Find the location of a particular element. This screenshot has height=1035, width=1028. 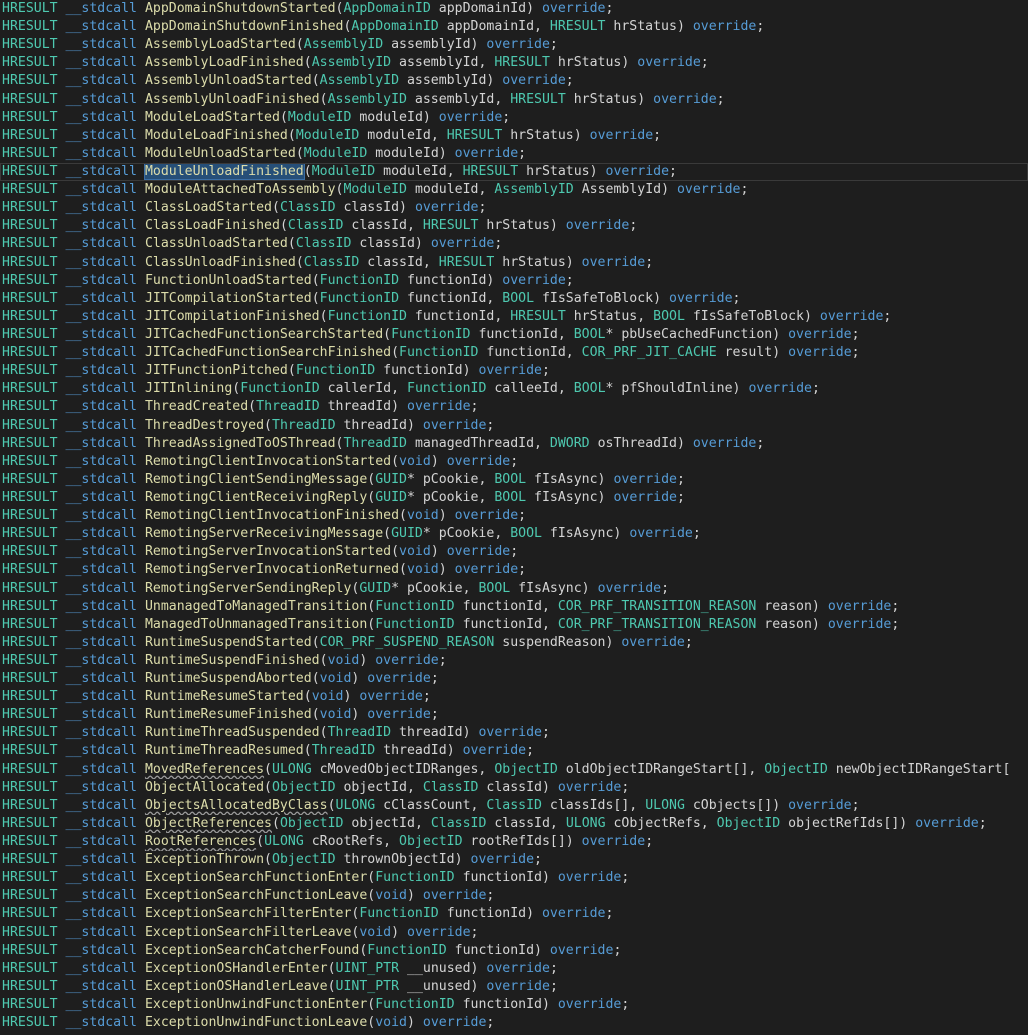

function-name: ObjectsAllocatedByClass is located at coordinates (236, 805).